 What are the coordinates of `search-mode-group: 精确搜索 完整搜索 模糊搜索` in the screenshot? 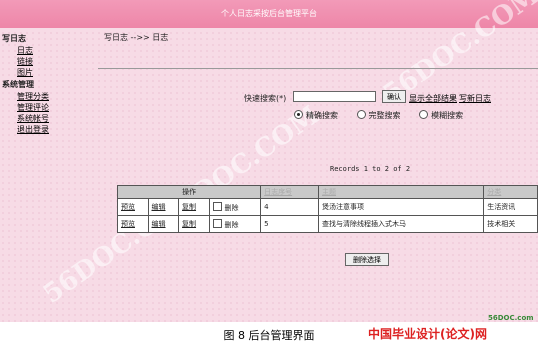 It's located at (386, 115).